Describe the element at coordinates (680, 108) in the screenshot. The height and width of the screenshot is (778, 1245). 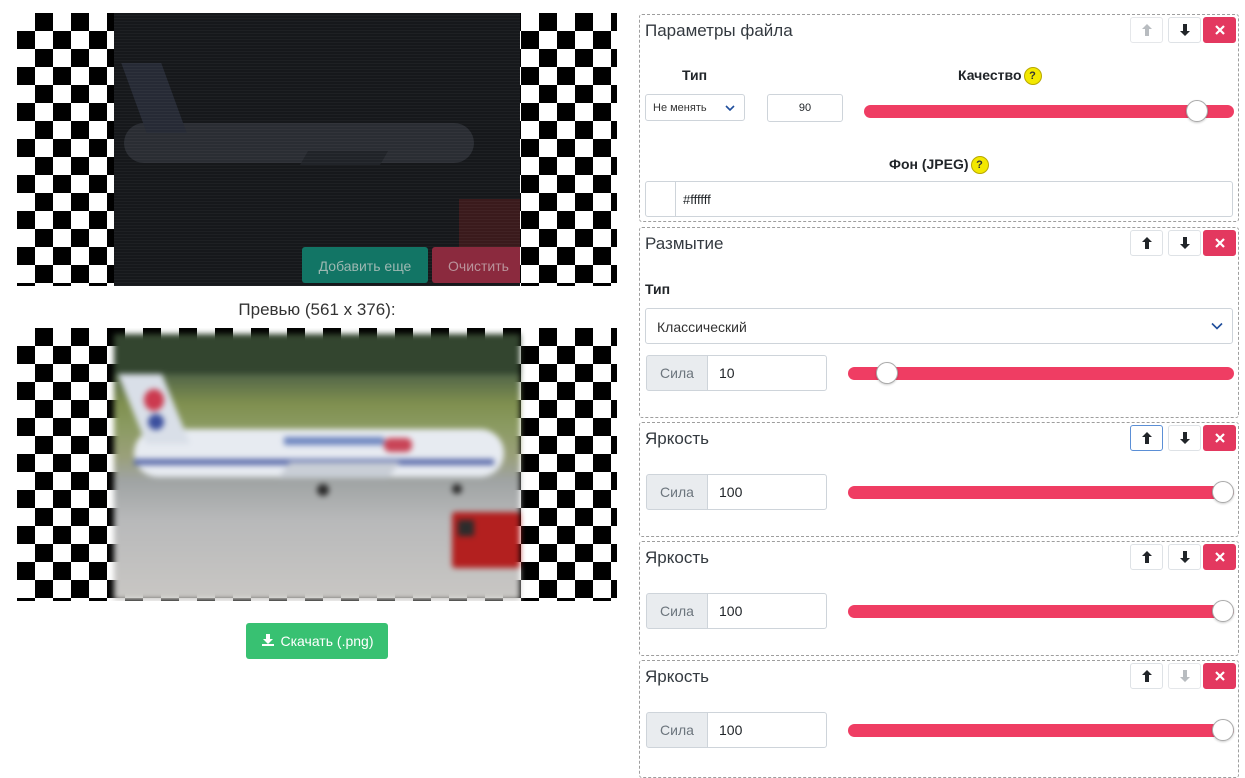
I see `type-select-value: Не менять` at that location.